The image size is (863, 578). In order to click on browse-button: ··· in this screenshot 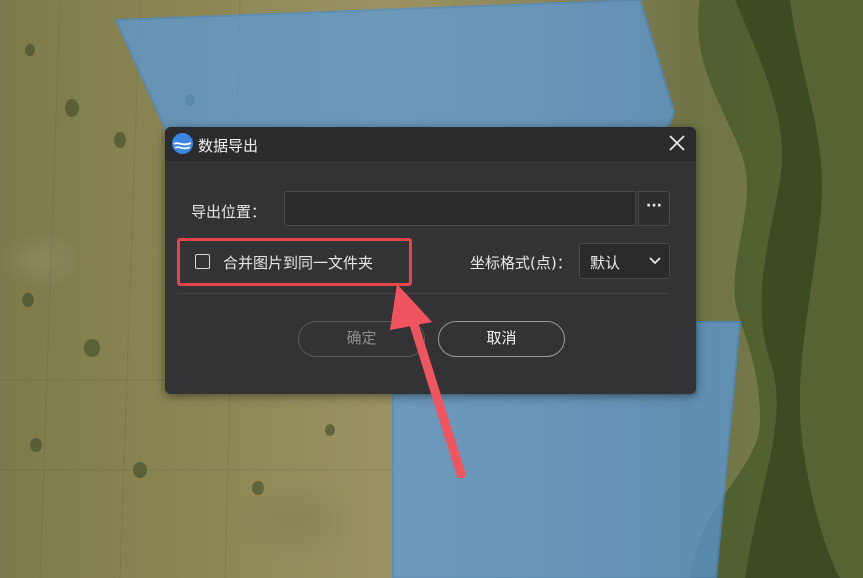, I will do `click(654, 208)`.